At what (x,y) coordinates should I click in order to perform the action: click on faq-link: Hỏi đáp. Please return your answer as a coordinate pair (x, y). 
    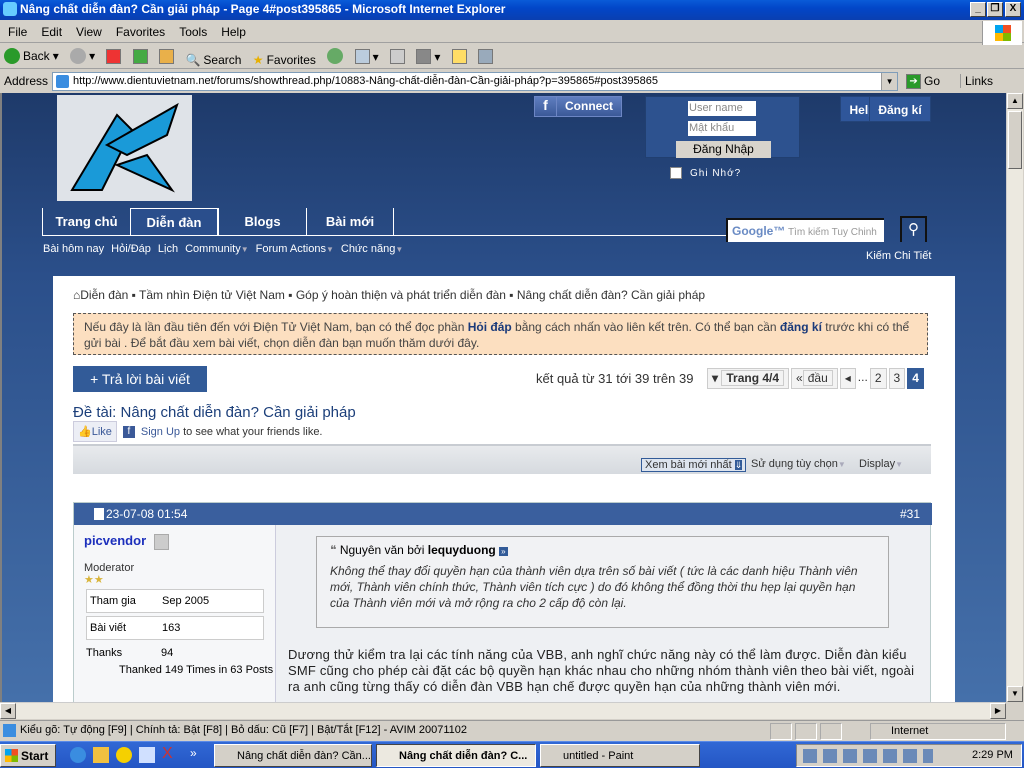
    Looking at the image, I should click on (490, 327).